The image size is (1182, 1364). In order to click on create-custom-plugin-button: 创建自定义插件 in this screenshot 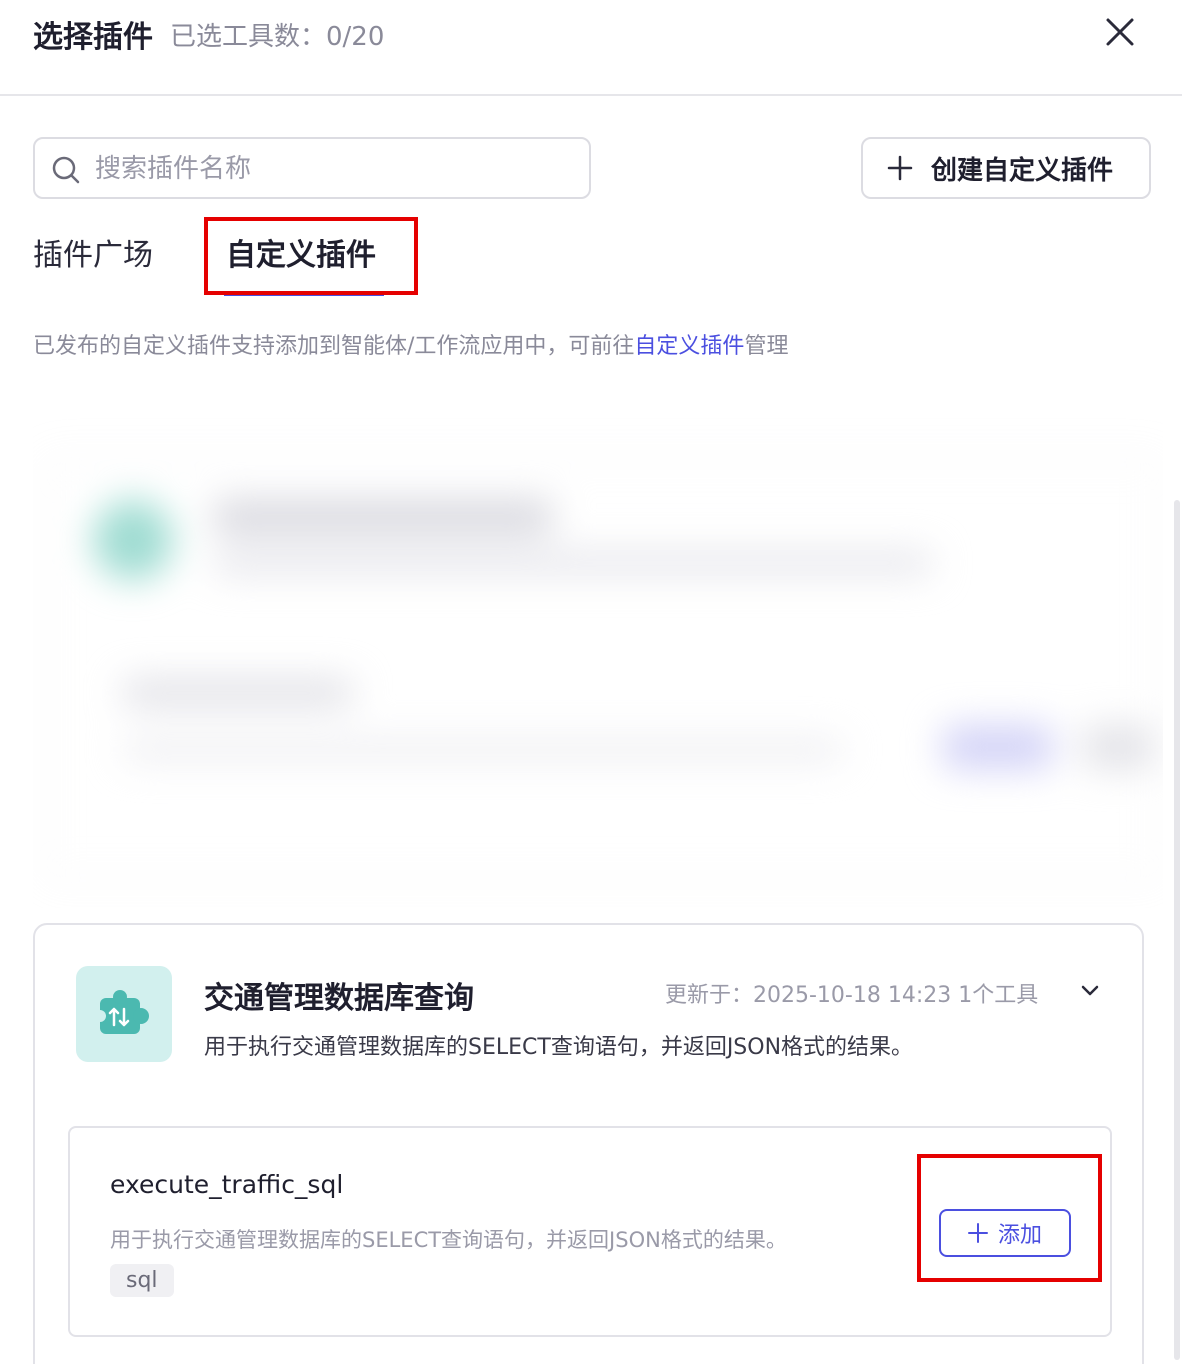, I will do `click(1006, 168)`.